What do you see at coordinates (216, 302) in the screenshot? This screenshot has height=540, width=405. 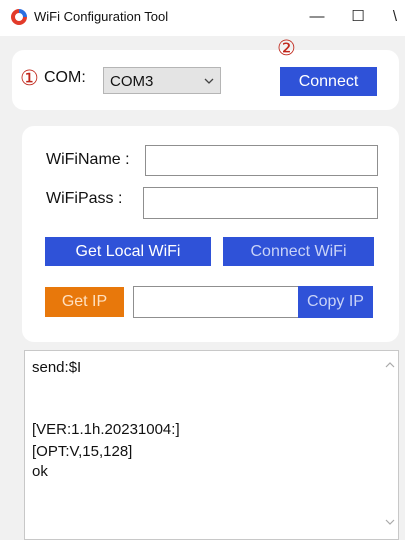 I see `ip-output-field` at bounding box center [216, 302].